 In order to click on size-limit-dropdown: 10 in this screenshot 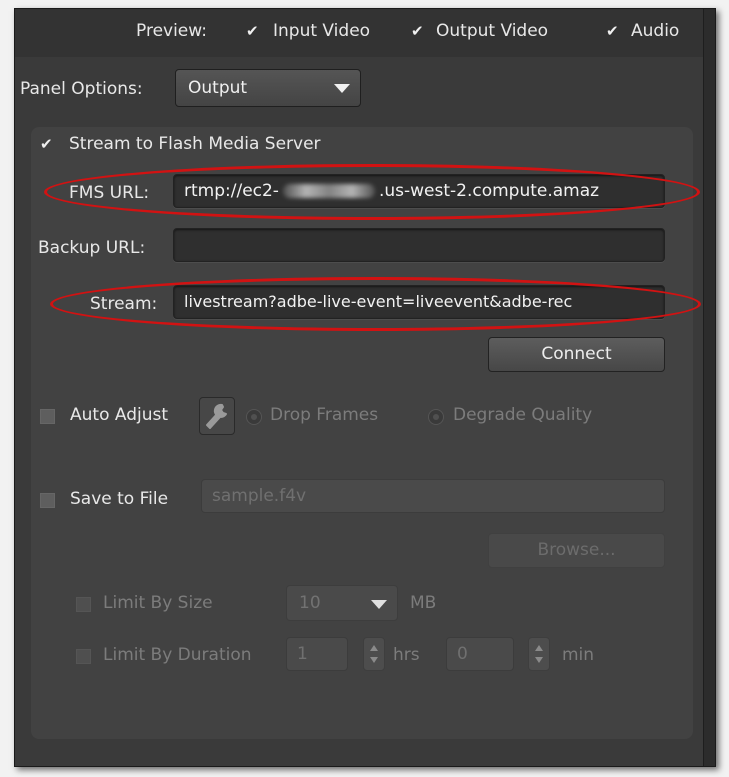, I will do `click(342, 603)`.